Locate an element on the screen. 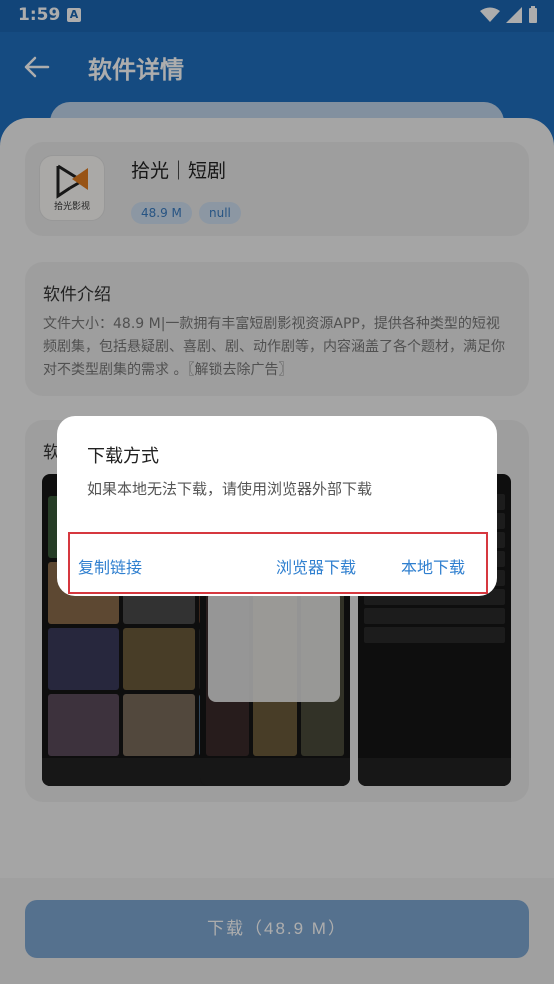 The width and height of the screenshot is (554, 984). dialog-actions-highlight: 复制链接 浏览器下载 本地下载 is located at coordinates (278, 563).